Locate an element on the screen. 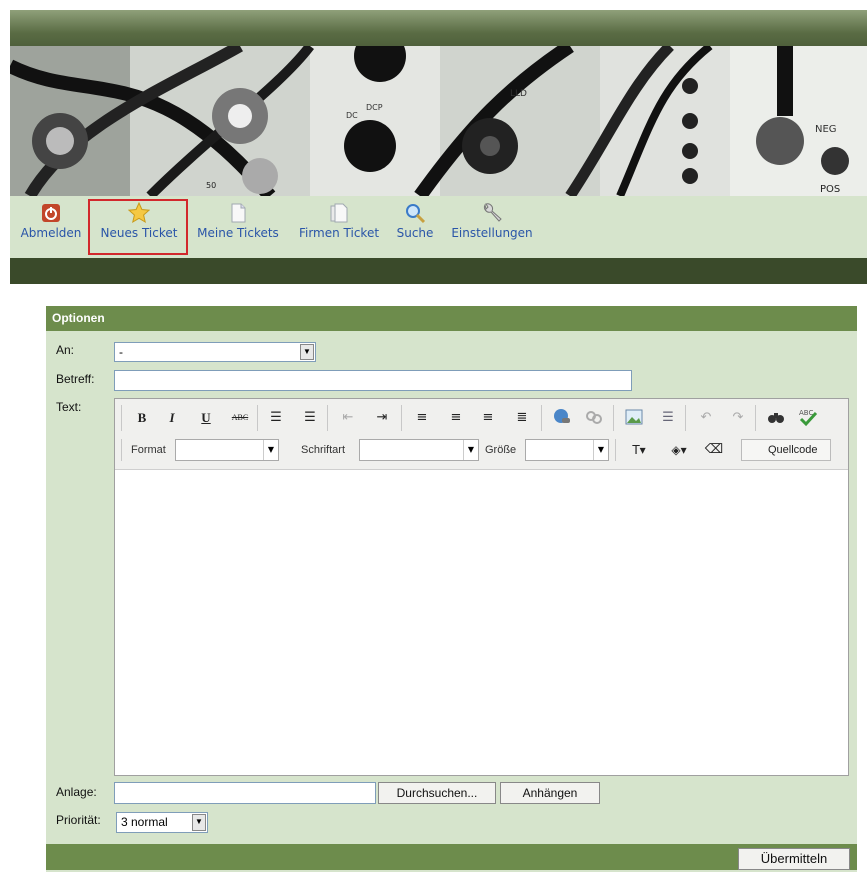 The height and width of the screenshot is (872, 867). attach-button: Anhängen is located at coordinates (550, 793).